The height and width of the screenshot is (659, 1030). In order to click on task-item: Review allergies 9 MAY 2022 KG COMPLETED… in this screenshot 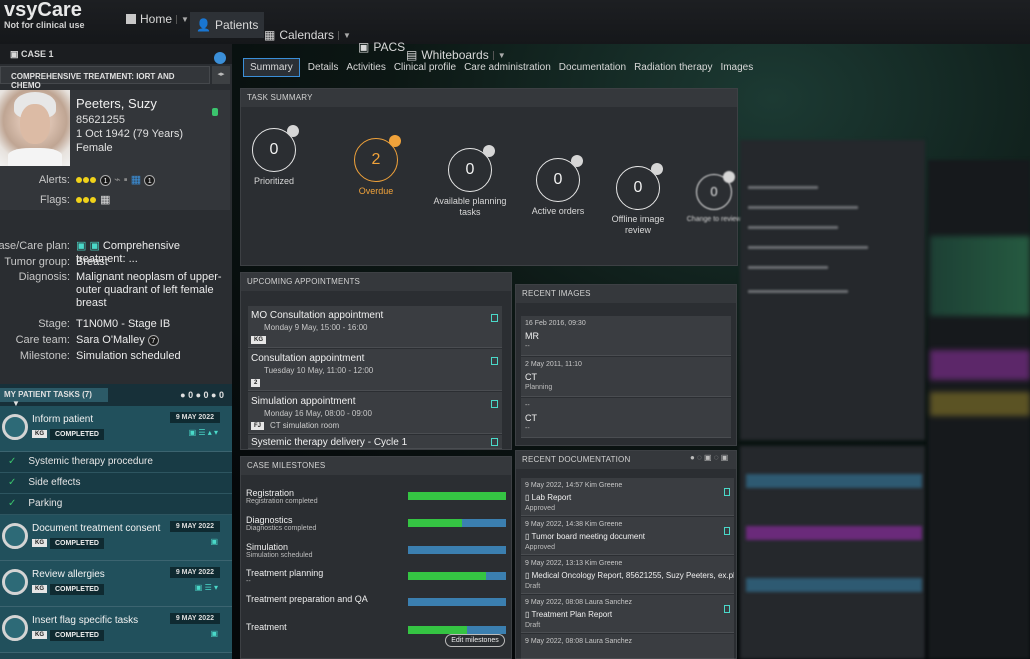, I will do `click(116, 584)`.